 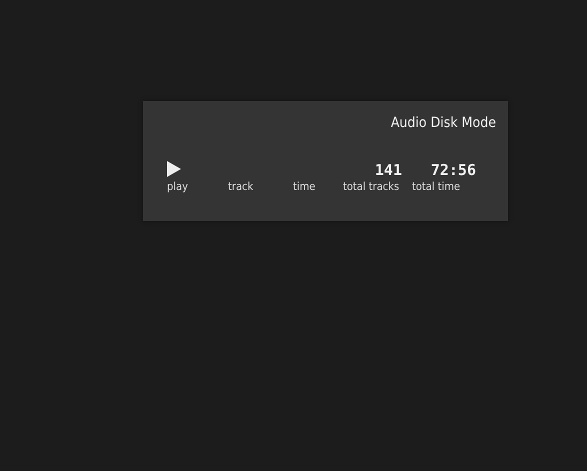 What do you see at coordinates (241, 186) in the screenshot?
I see `field-label: track` at bounding box center [241, 186].